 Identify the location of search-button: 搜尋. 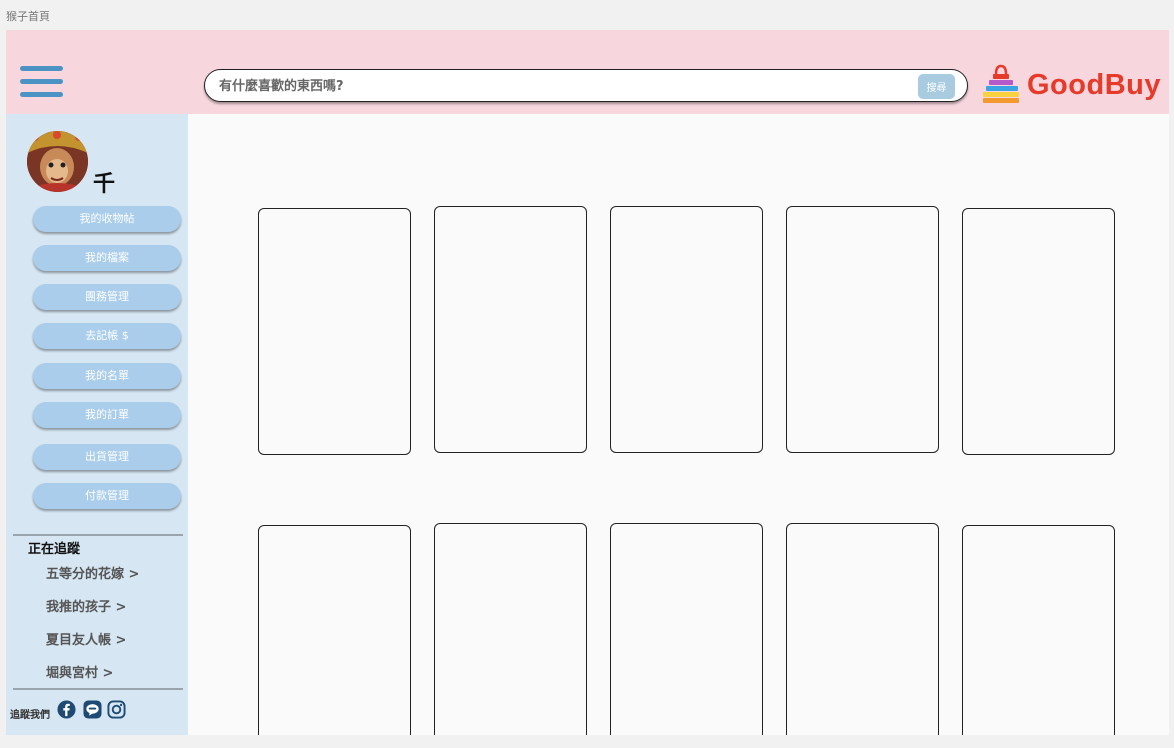
(936, 86).